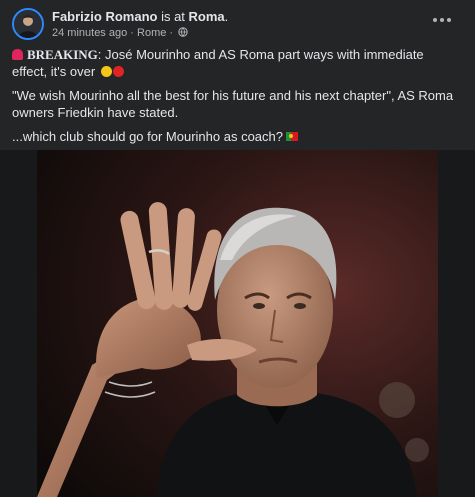  What do you see at coordinates (173, 16) in the screenshot?
I see `location-prefix: is at` at bounding box center [173, 16].